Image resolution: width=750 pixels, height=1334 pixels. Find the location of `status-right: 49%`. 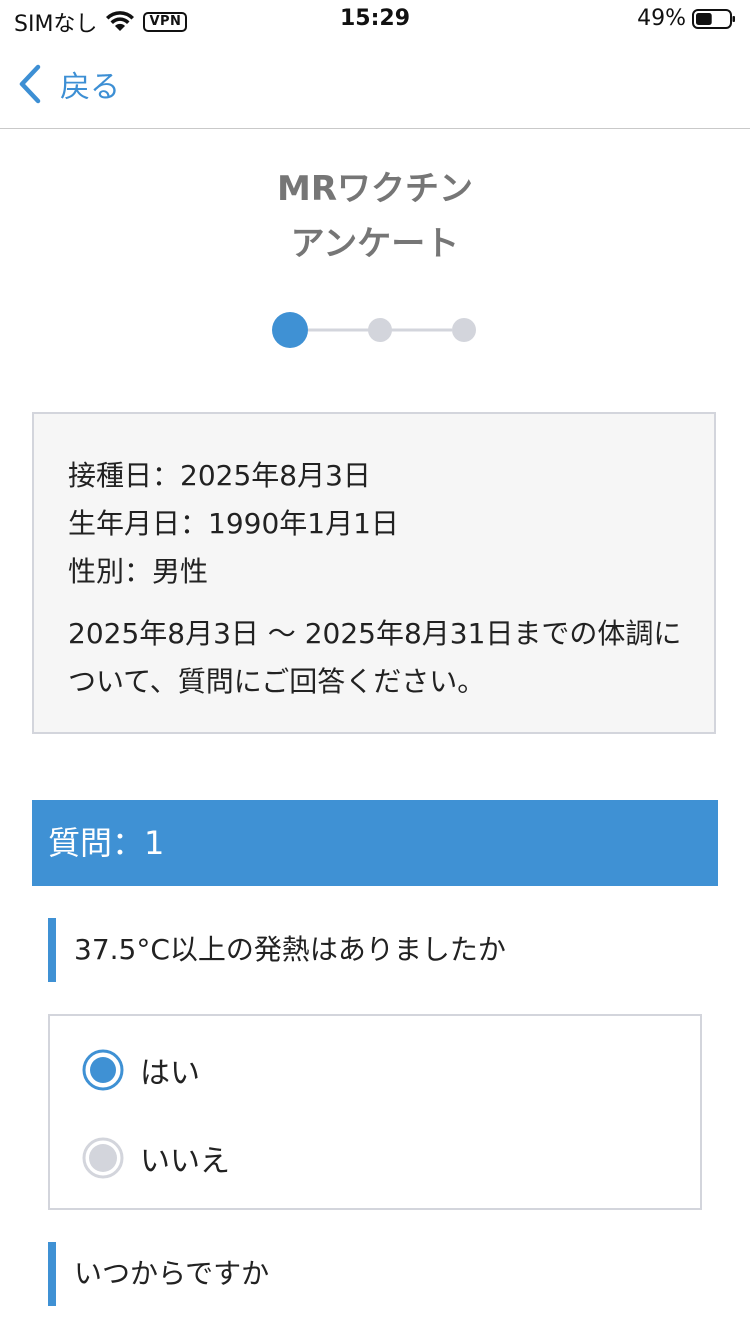

status-right: 49% is located at coordinates (686, 18).